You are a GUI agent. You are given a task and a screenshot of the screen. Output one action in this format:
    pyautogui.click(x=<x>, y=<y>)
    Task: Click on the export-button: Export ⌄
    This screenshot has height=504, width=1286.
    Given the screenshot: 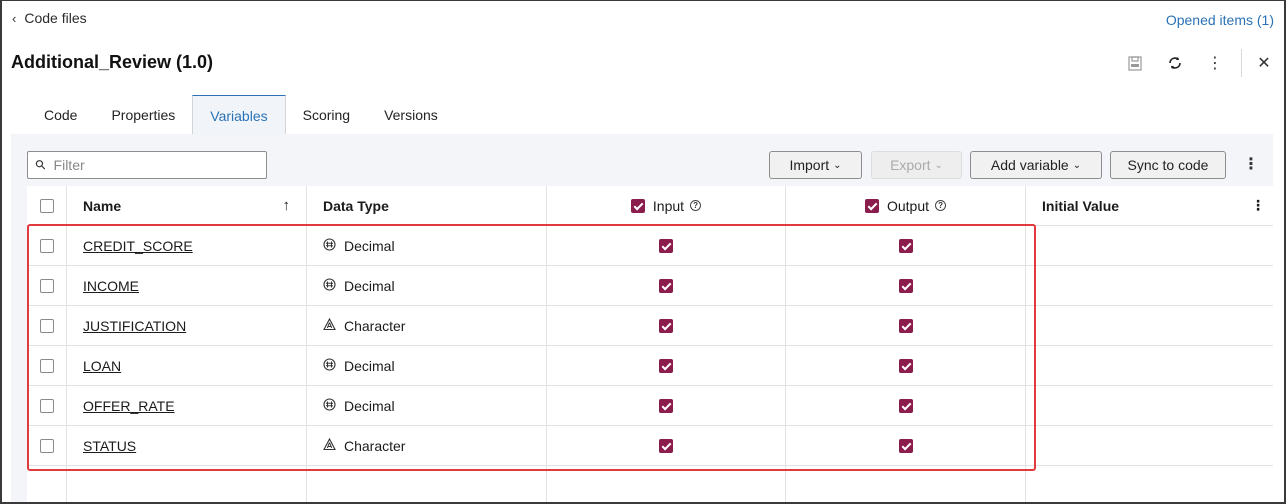 What is the action you would take?
    pyautogui.click(x=916, y=165)
    